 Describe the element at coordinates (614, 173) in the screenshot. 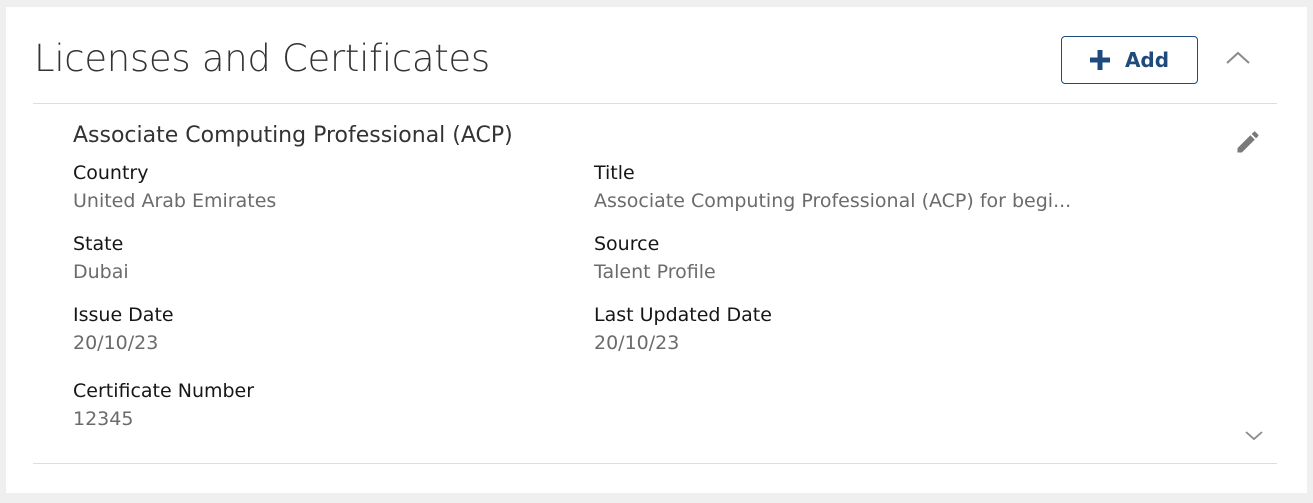

I see `field-label: Title` at that location.